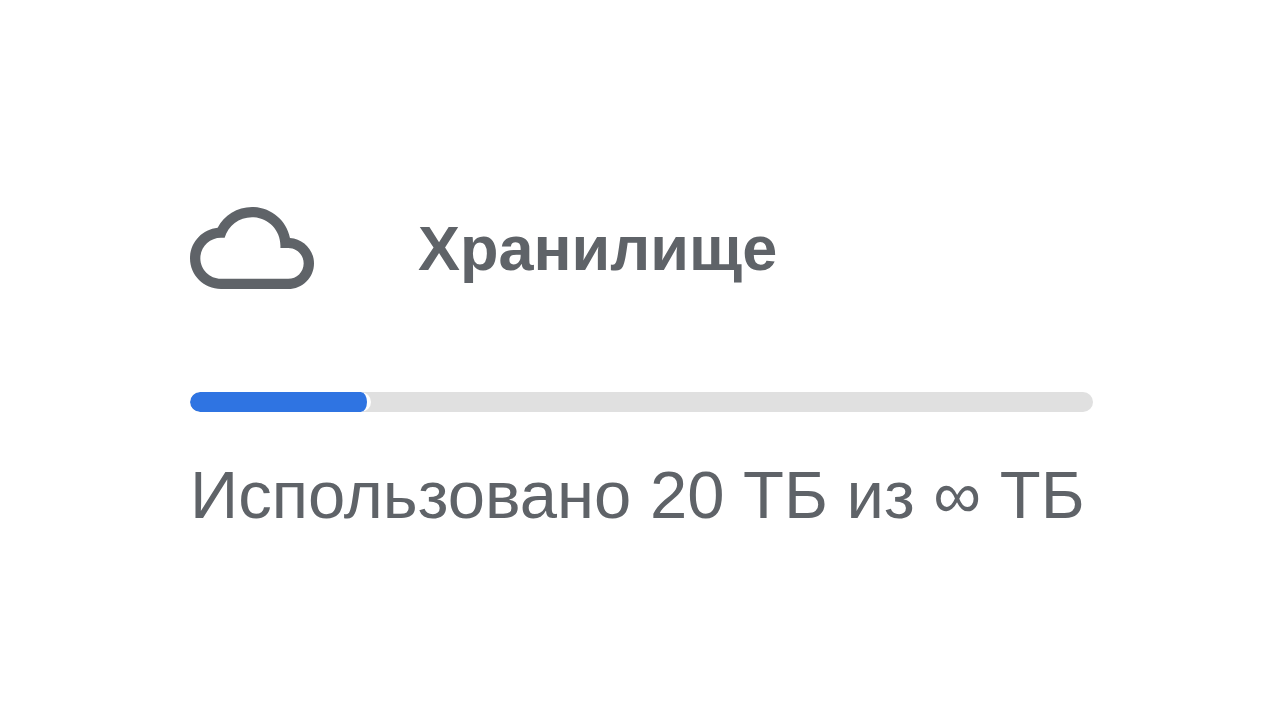 This screenshot has width=1280, height=720. I want to click on cloud-icon, so click(252, 248).